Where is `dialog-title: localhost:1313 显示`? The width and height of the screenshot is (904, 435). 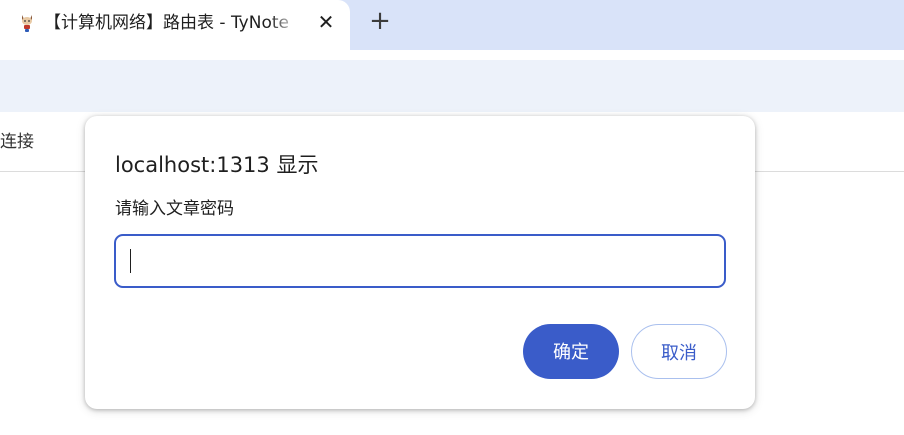 dialog-title: localhost:1313 显示 is located at coordinates (217, 165).